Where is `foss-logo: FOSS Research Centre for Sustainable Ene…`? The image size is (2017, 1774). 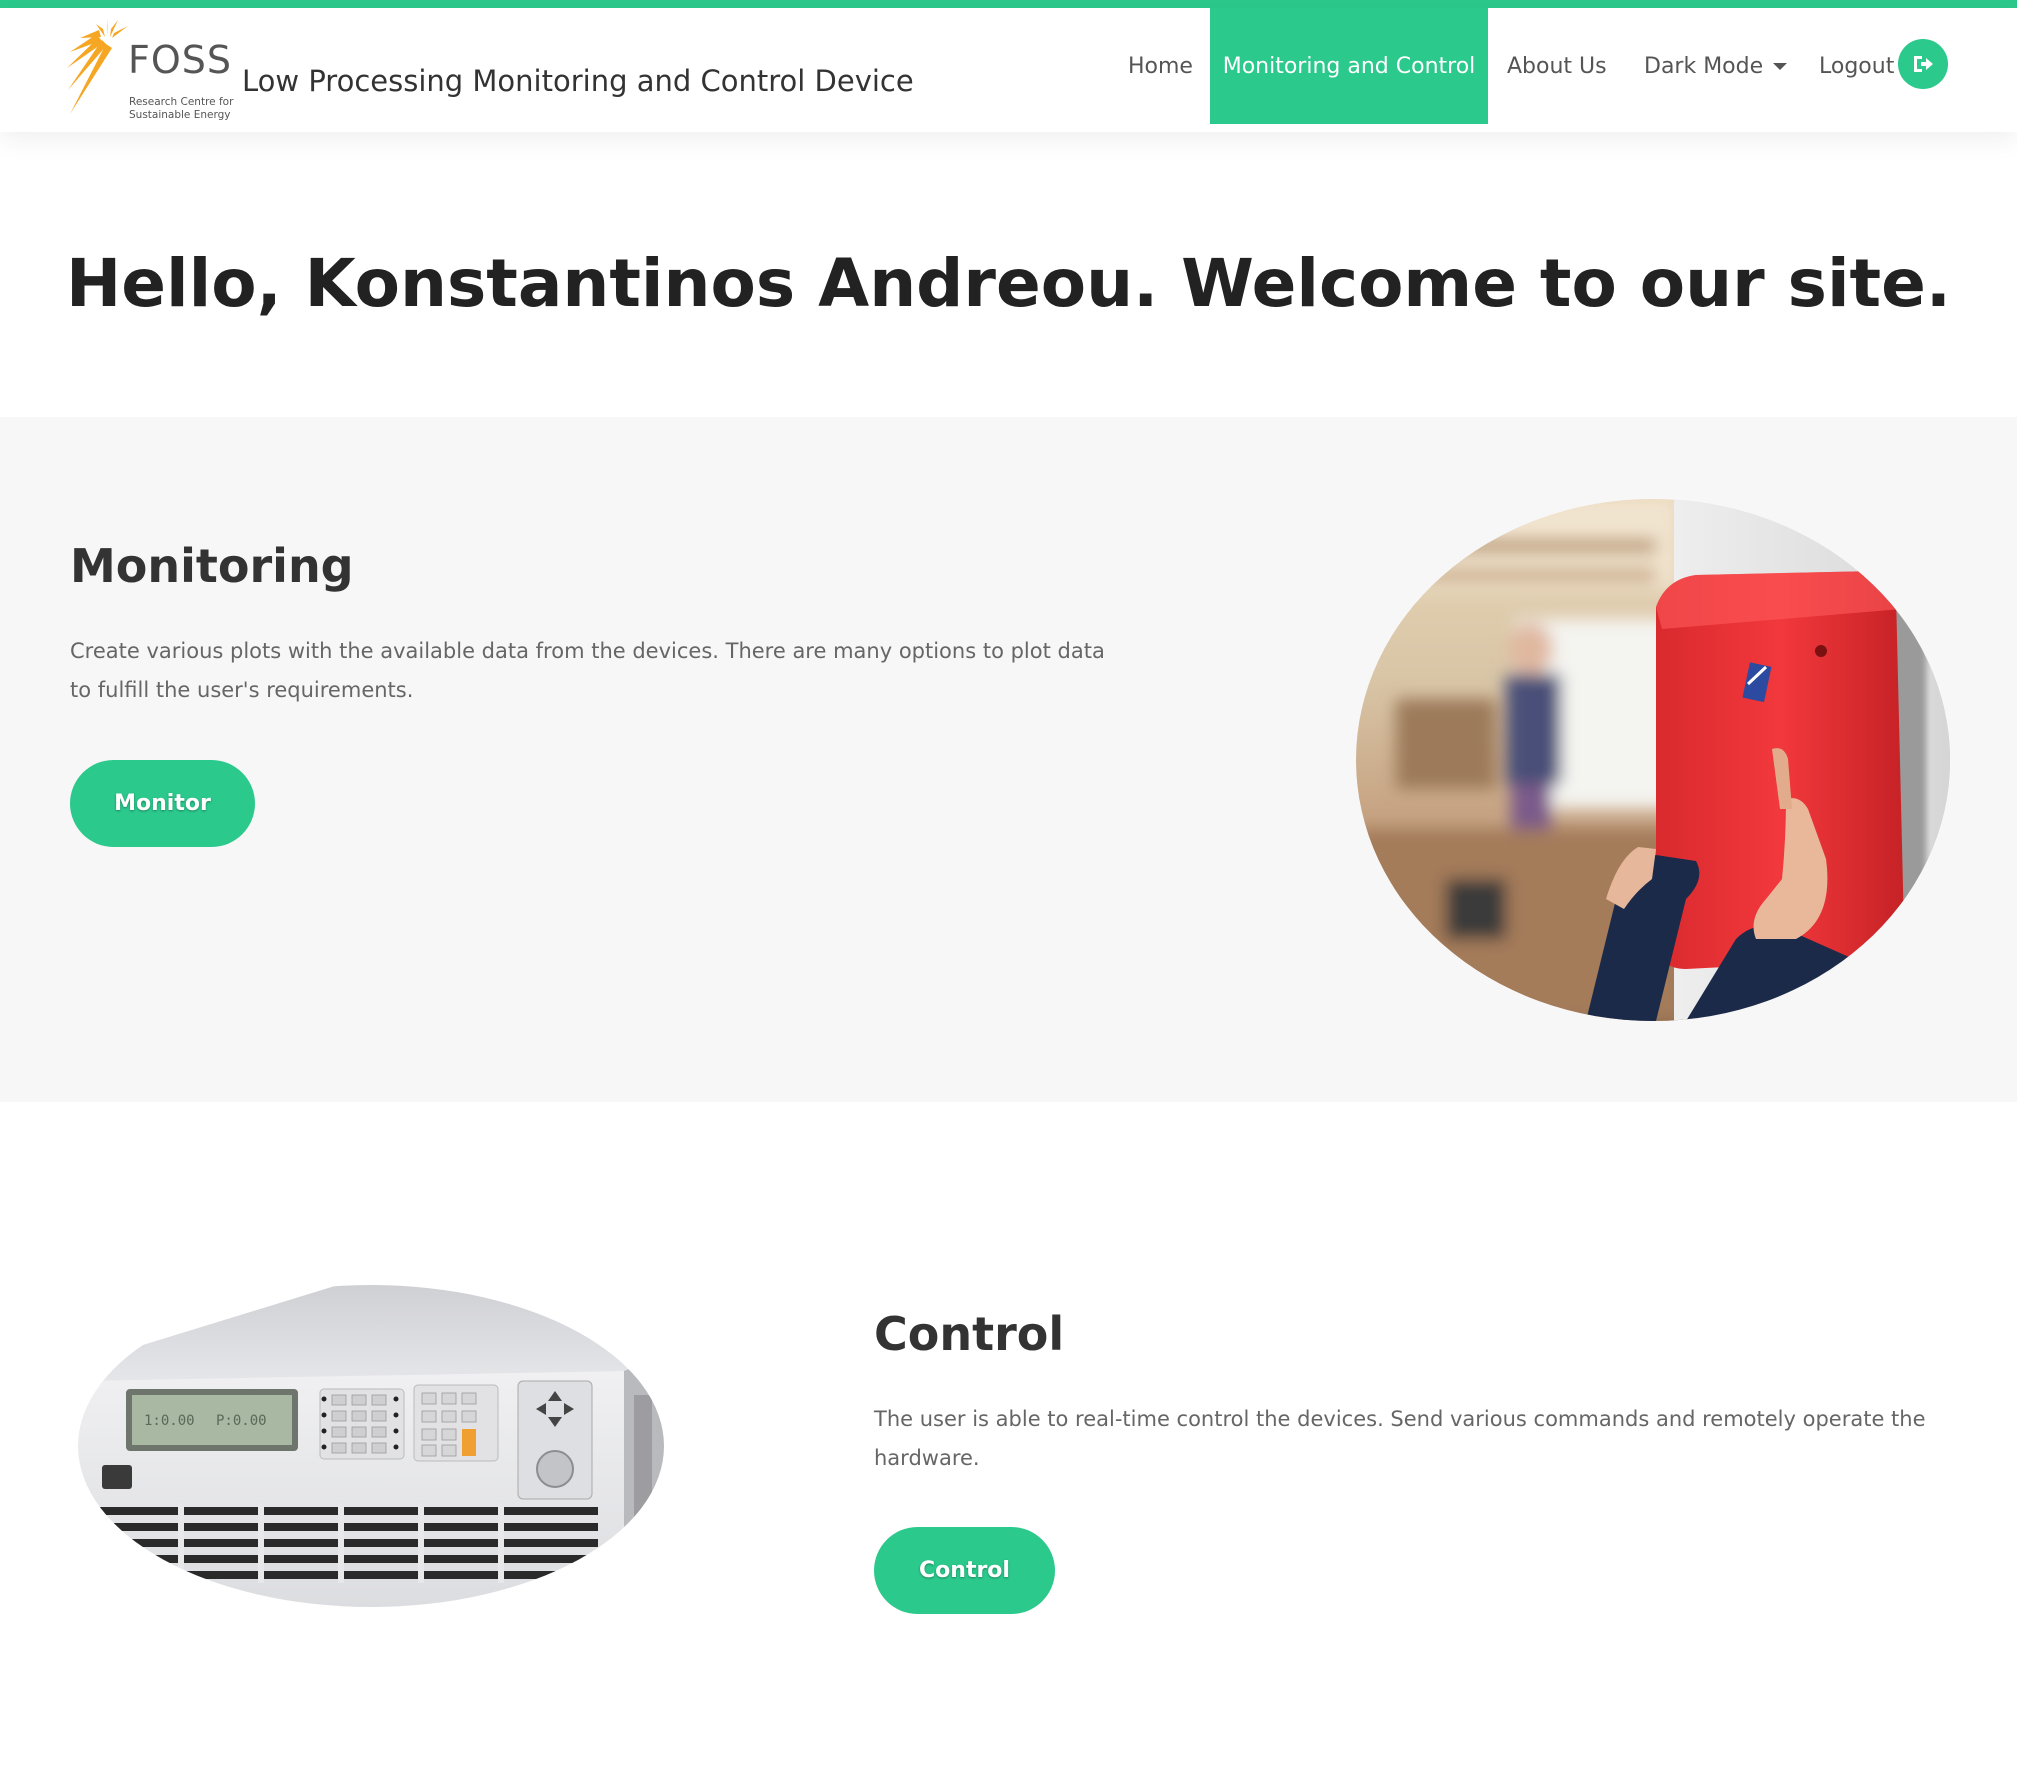
foss-logo: FOSS Research Centre for Sustainable Ene… is located at coordinates (149, 71).